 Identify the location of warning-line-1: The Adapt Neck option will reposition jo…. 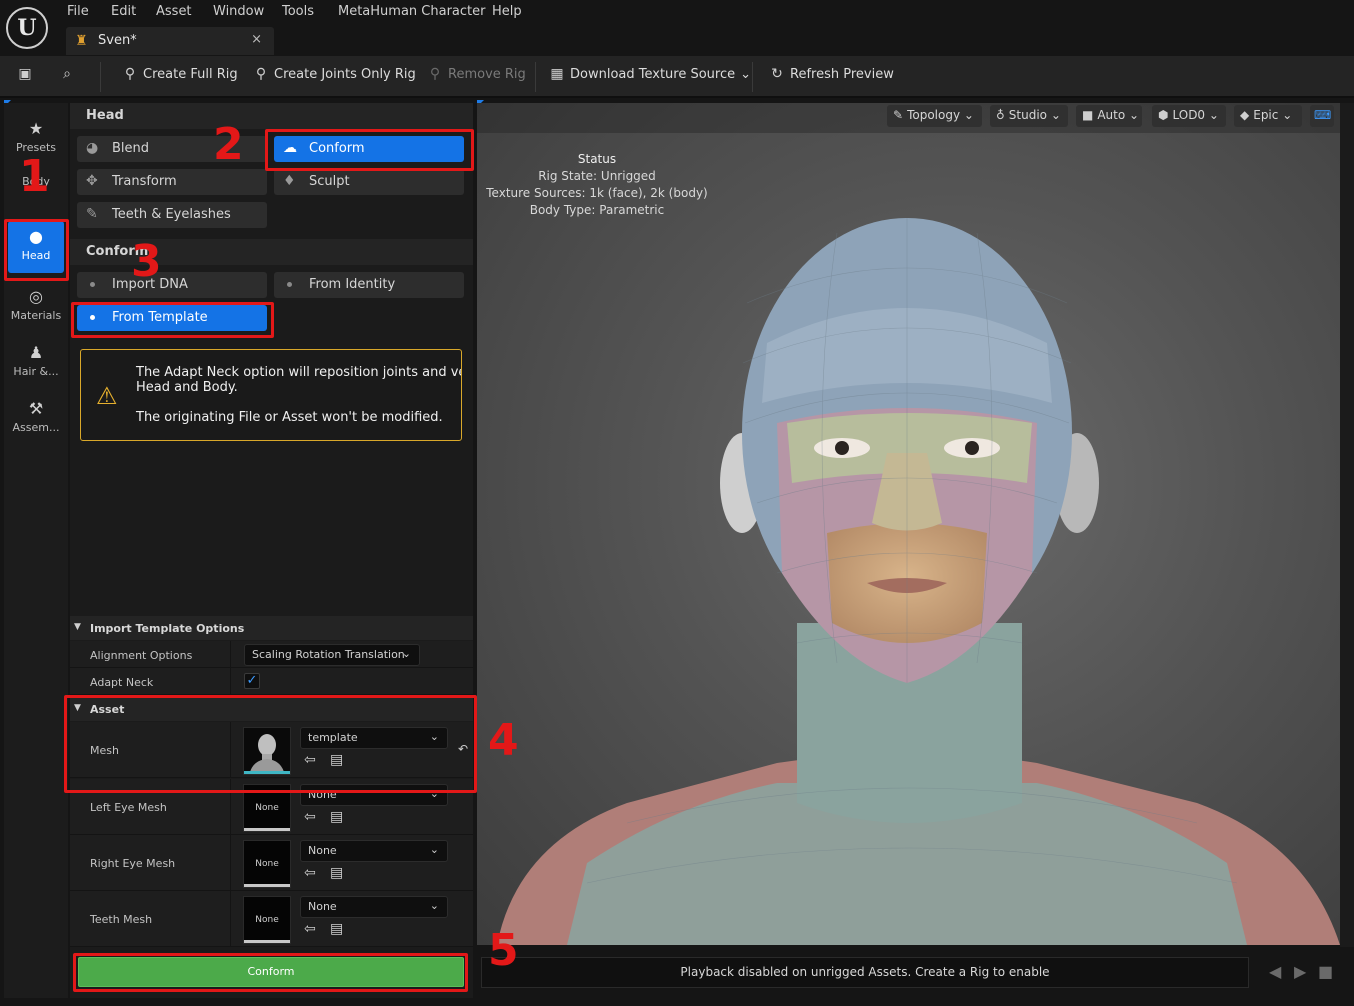
(298, 372).